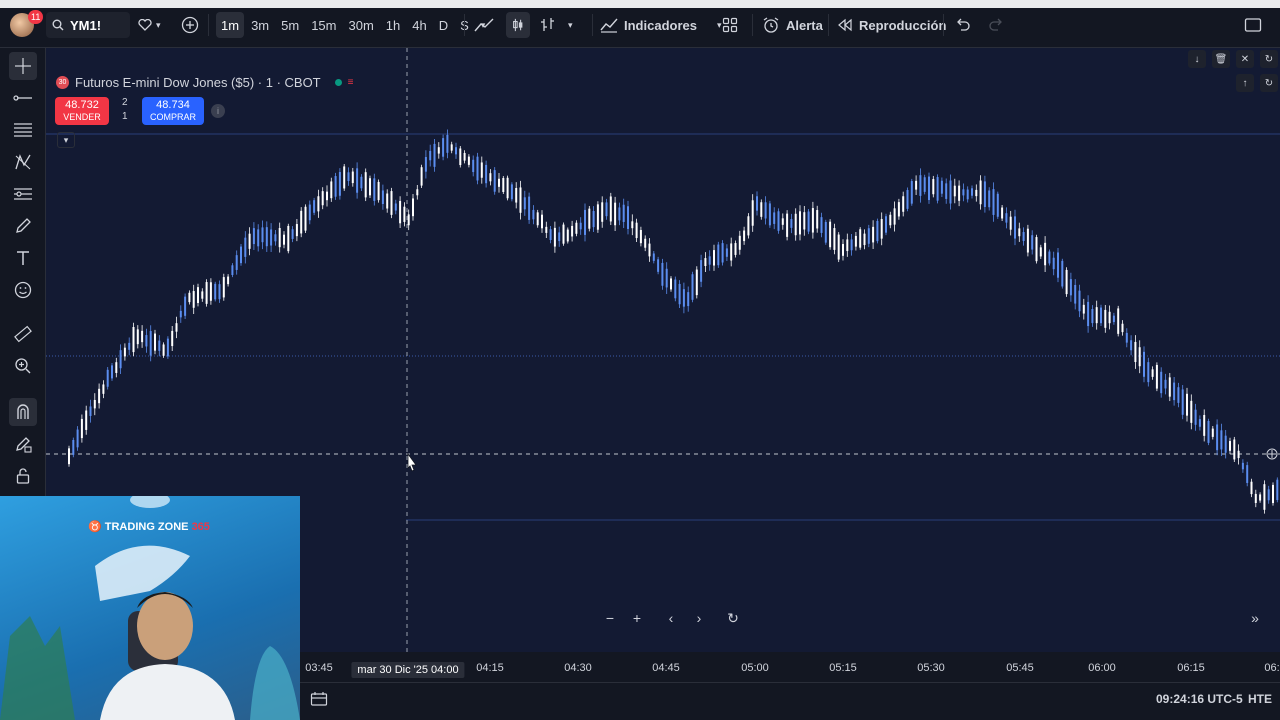 The height and width of the screenshot is (720, 1280). Describe the element at coordinates (1269, 59) in the screenshot. I see `refresh-icon: ↻` at that location.